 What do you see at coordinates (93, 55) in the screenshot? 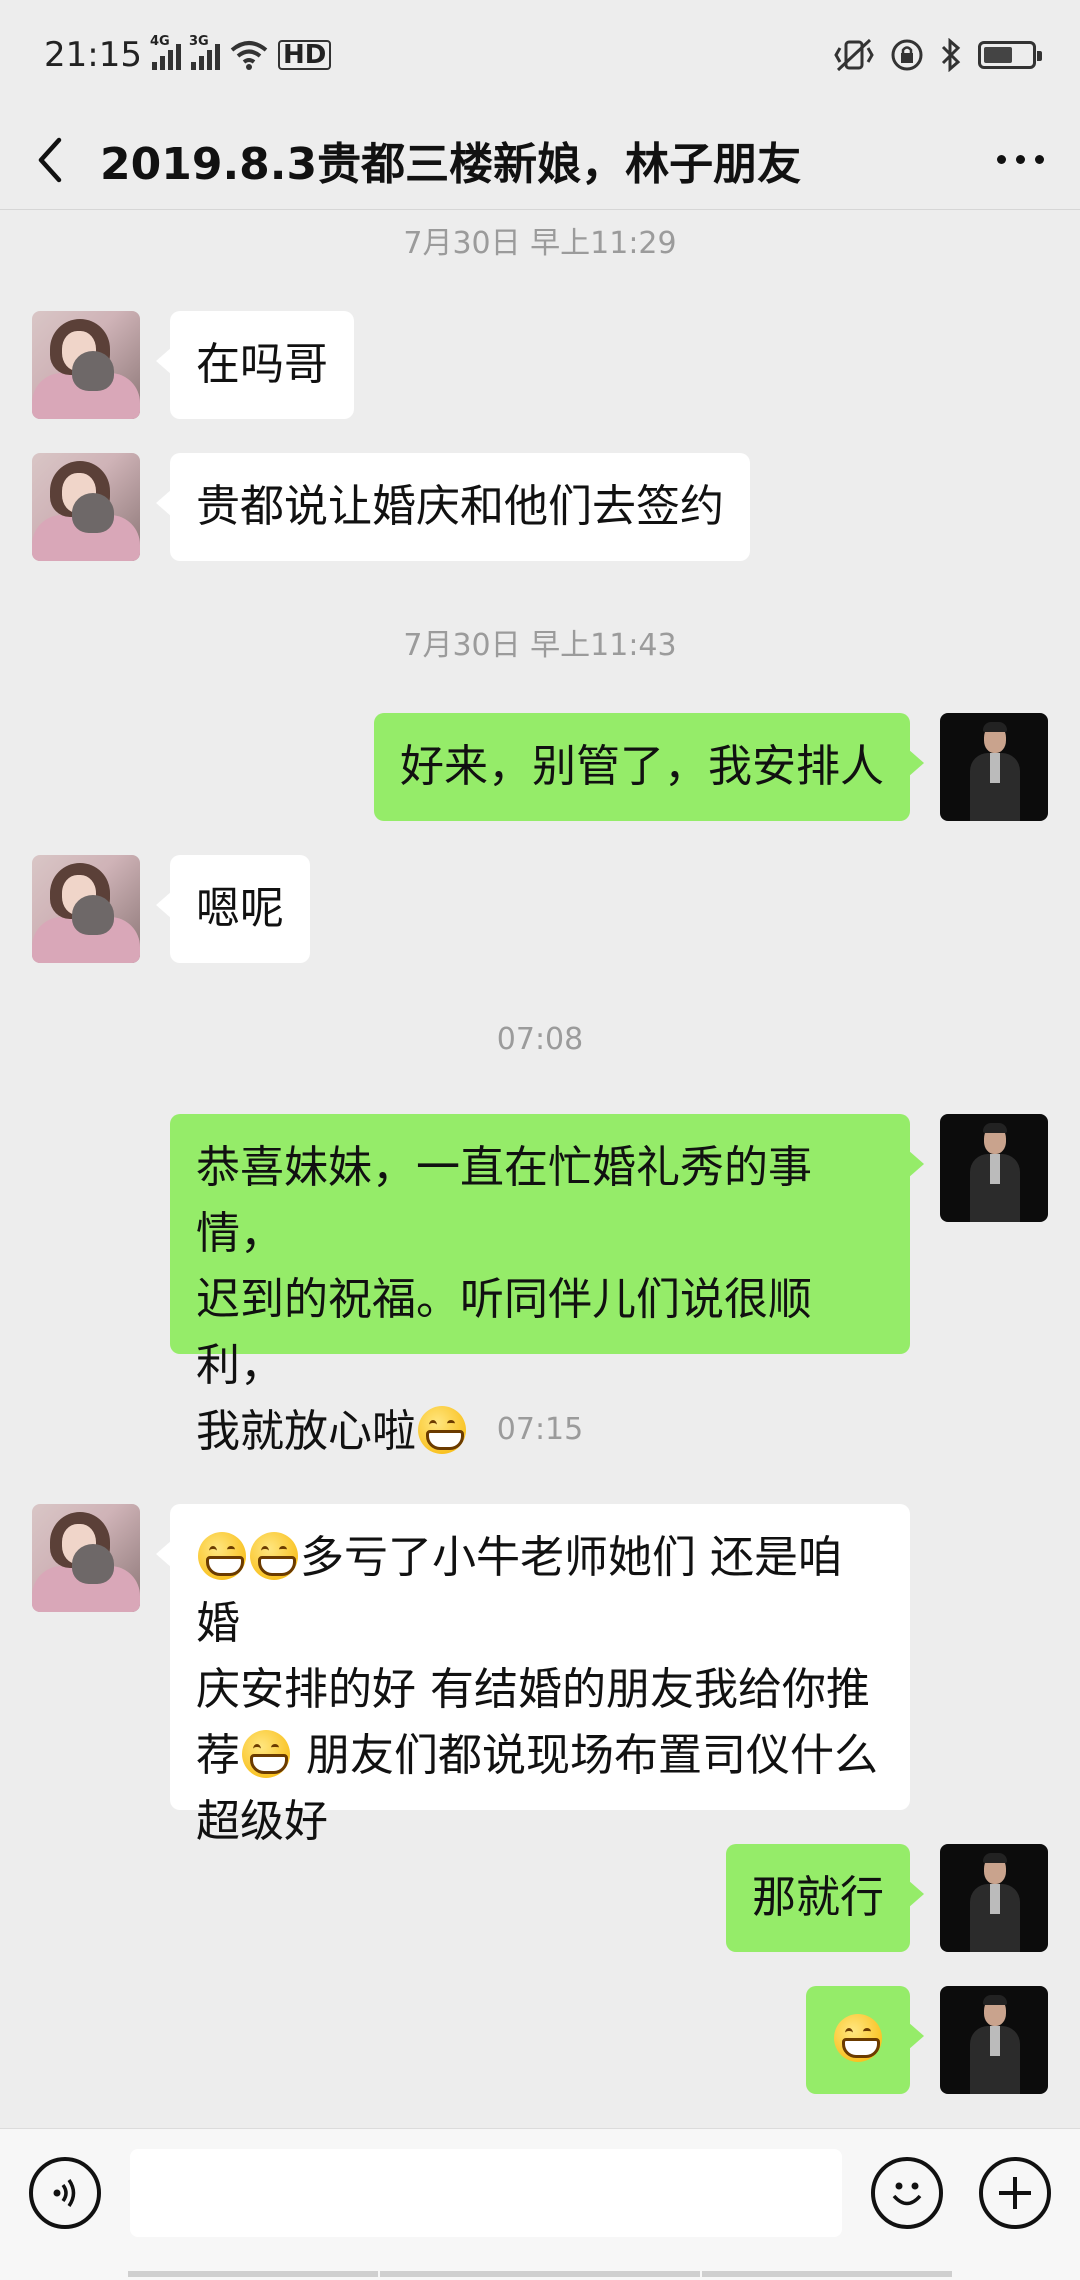
I see `status-time: 21:15` at bounding box center [93, 55].